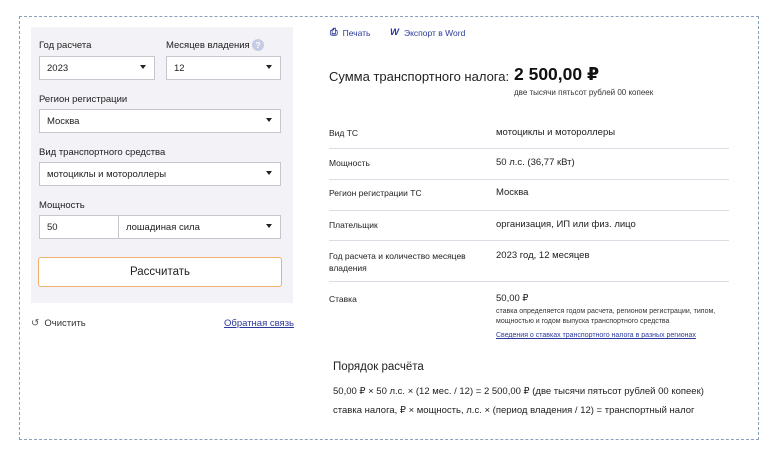  I want to click on vehicle-type-label: Вид транспортного средства, so click(102, 152).